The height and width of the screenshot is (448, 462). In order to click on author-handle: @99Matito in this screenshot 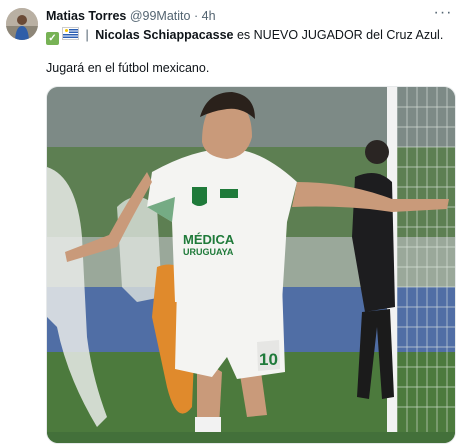, I will do `click(160, 16)`.